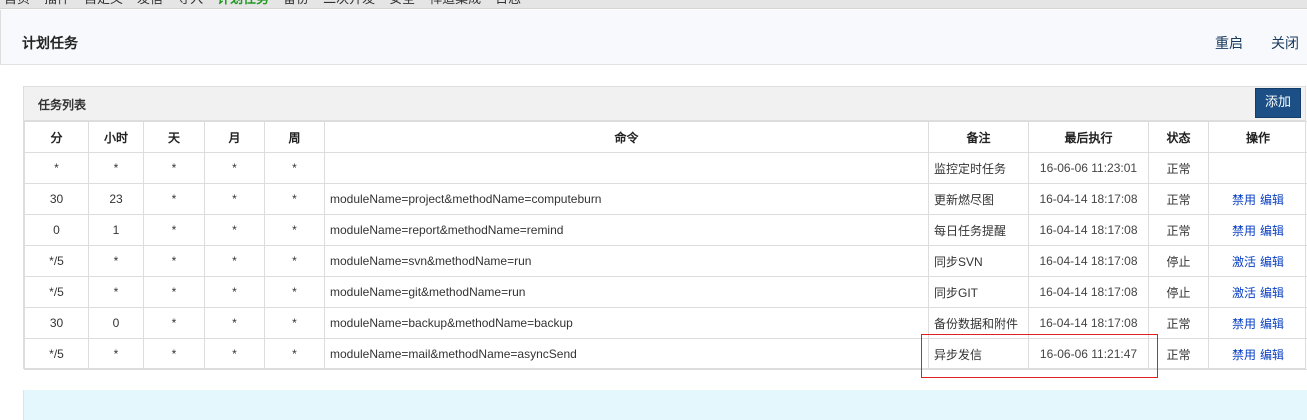 The width and height of the screenshot is (1307, 420). I want to click on highlight-box, so click(1039, 356).